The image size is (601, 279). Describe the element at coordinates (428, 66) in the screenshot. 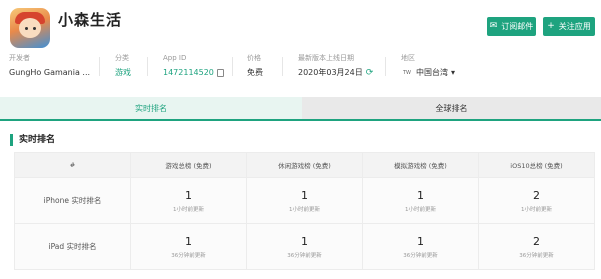

I see `meta-region: 地区 TW 中国台湾 ▾` at that location.